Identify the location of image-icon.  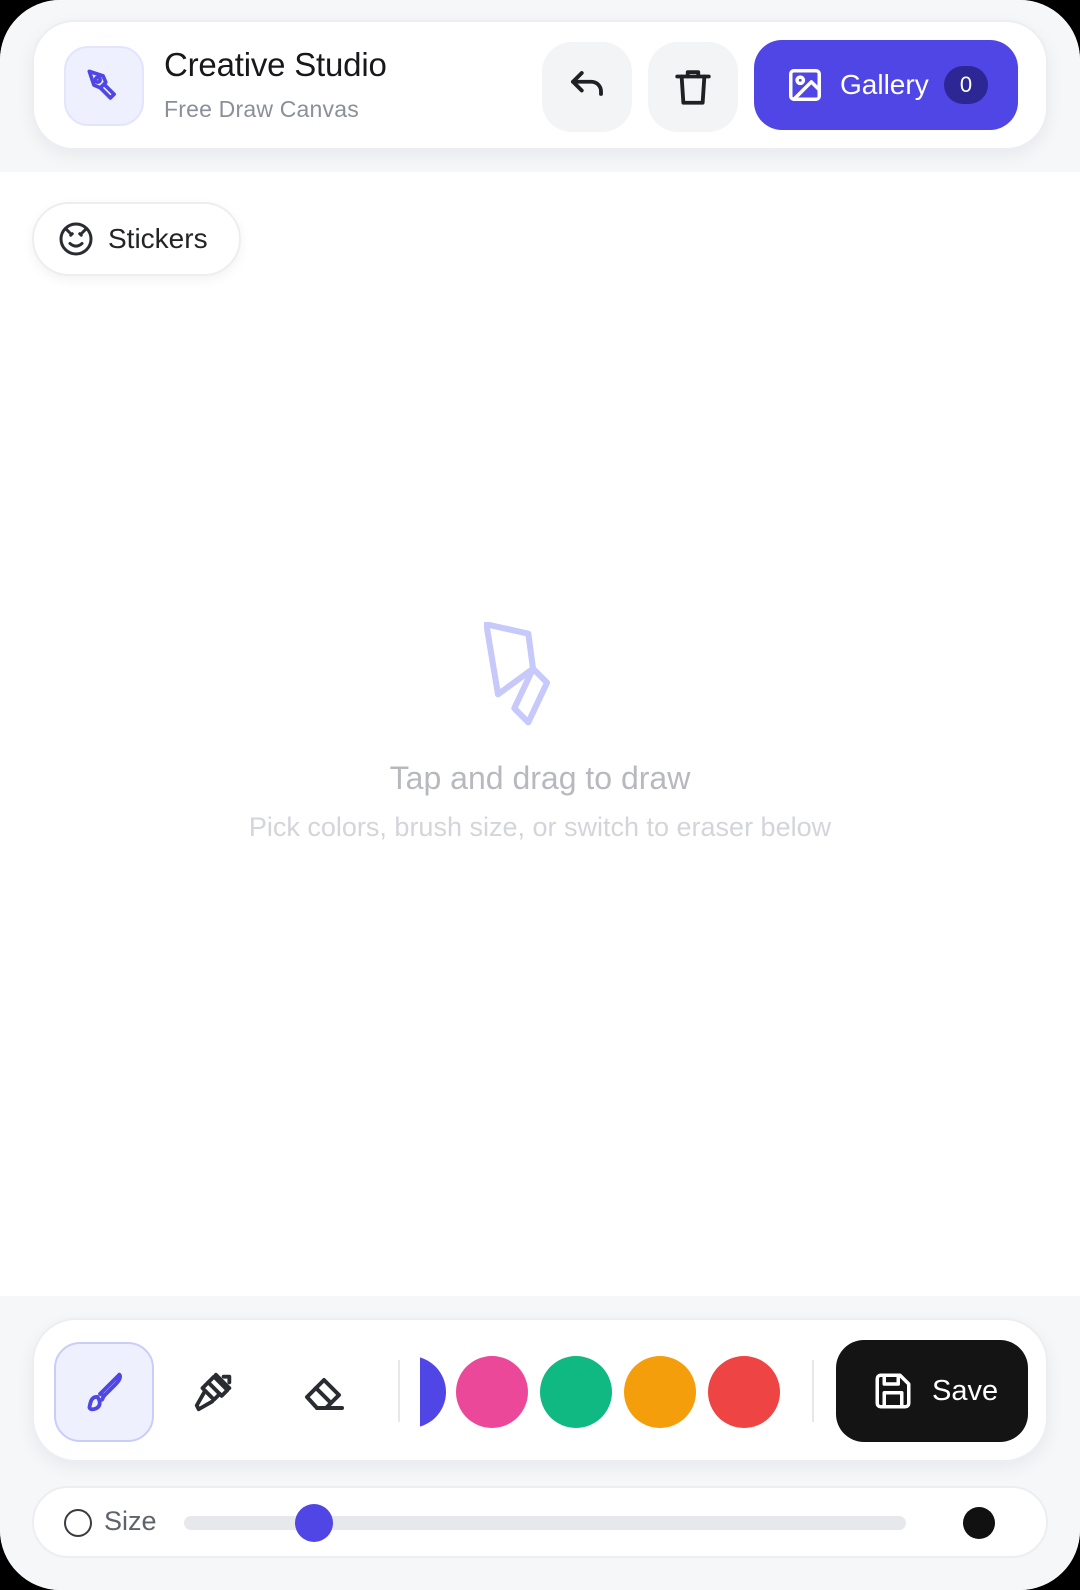
(805, 85).